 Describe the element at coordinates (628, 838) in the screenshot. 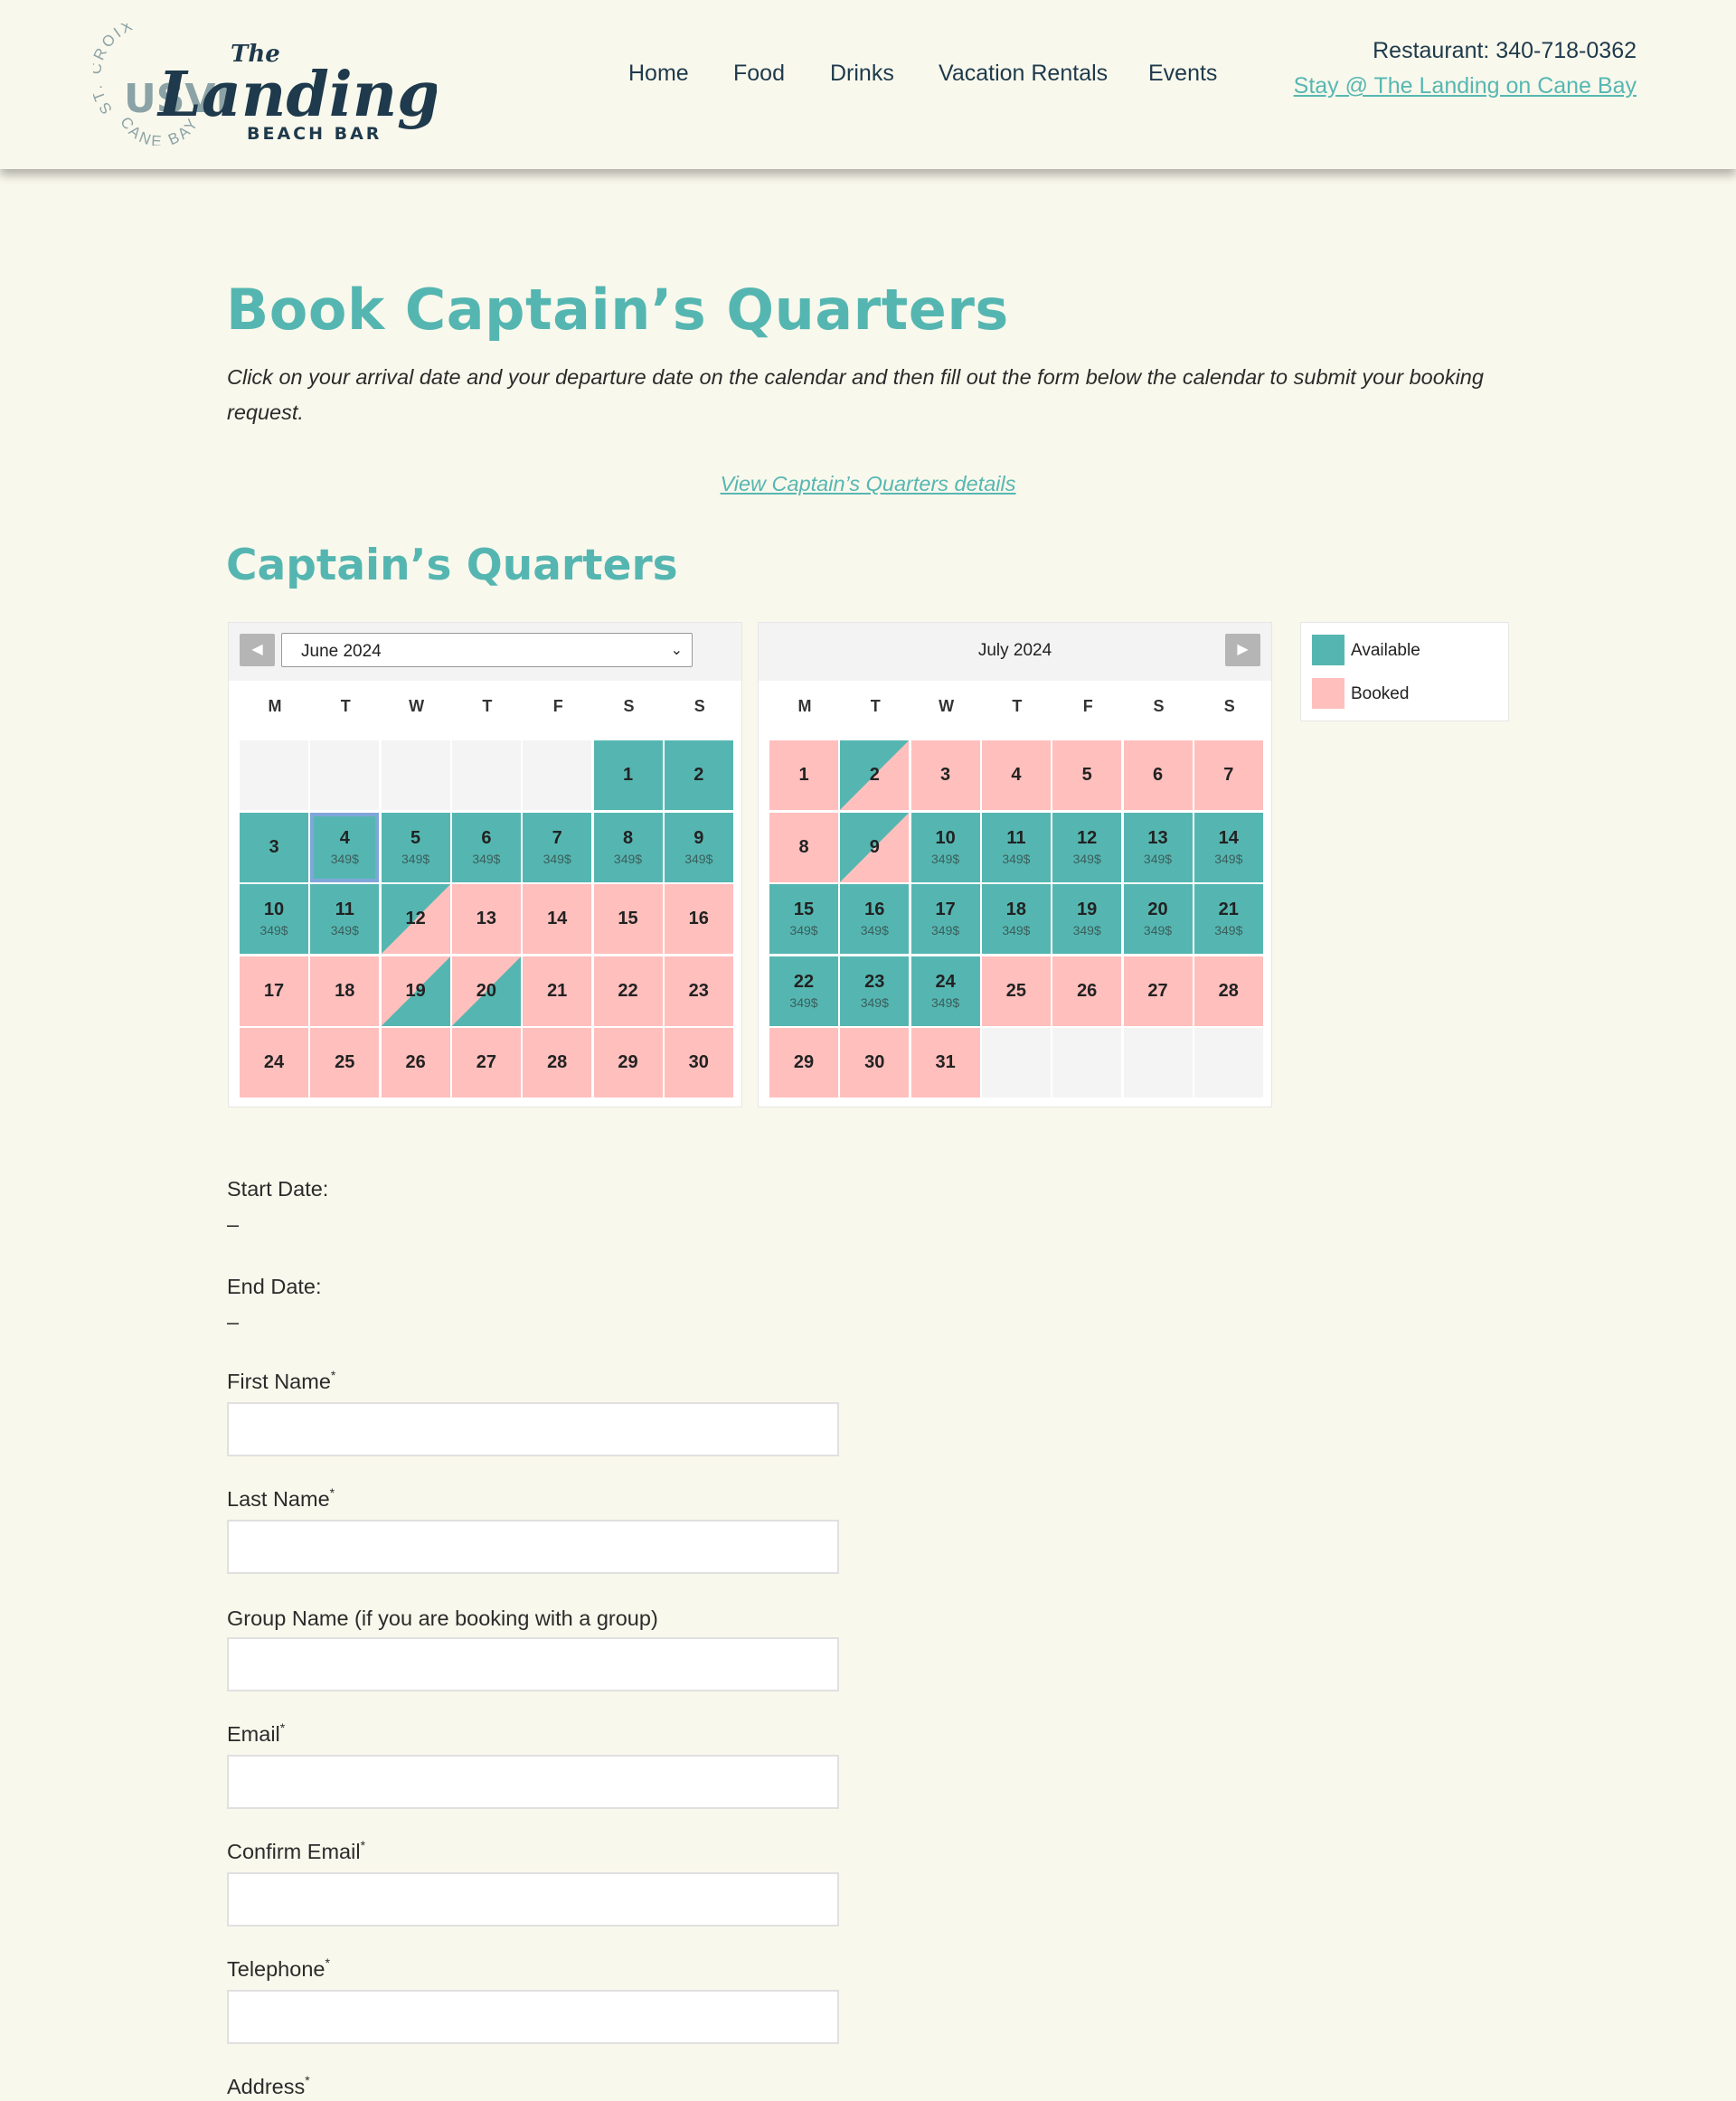

I see `day-number: 8` at that location.